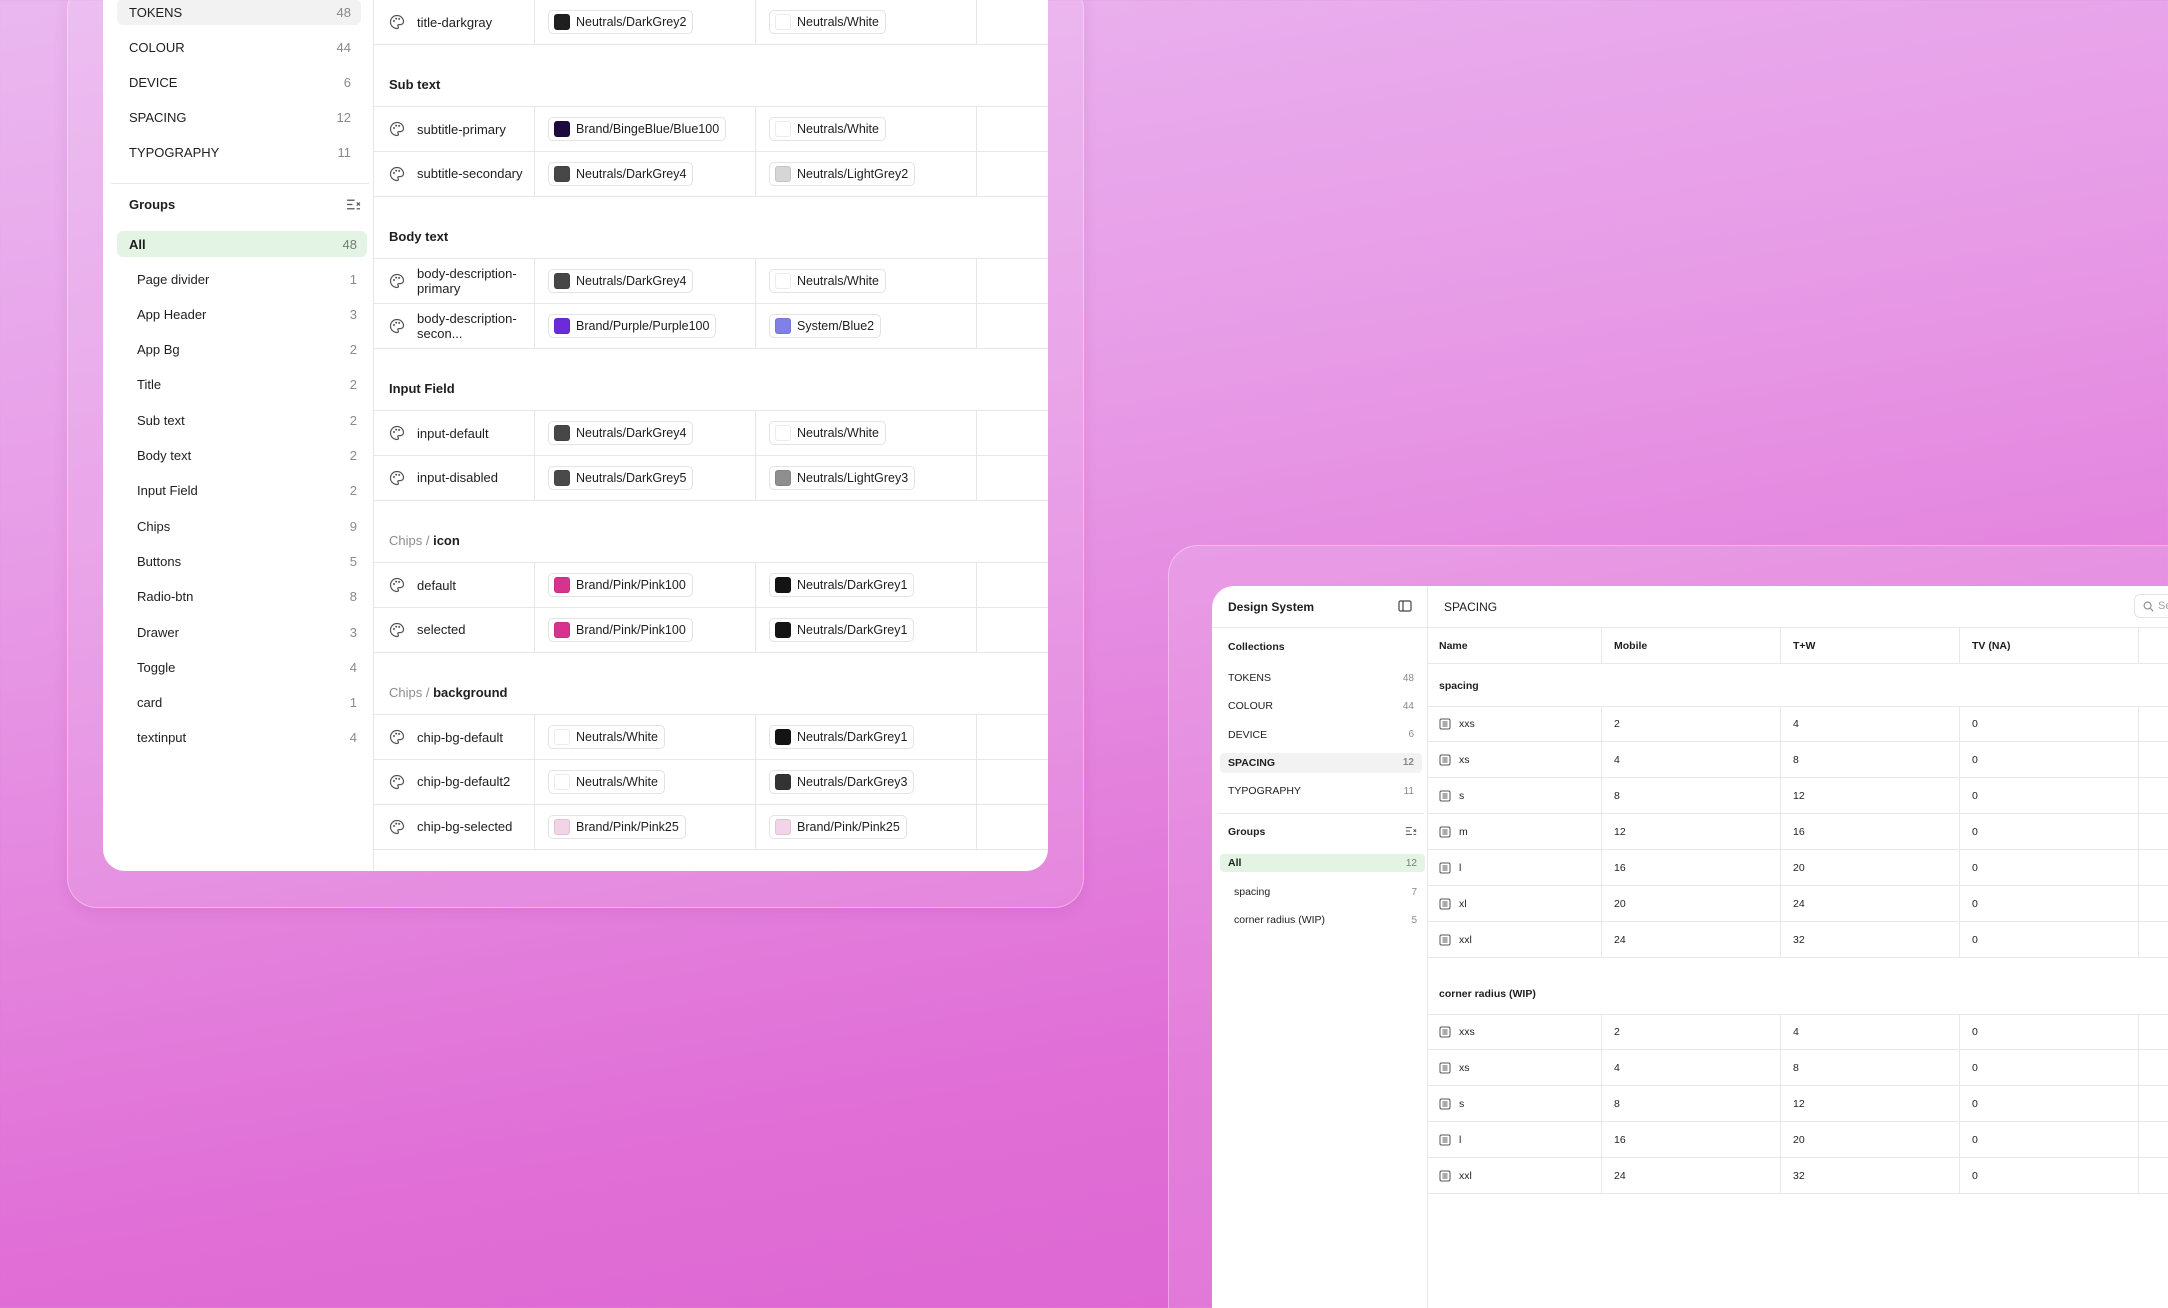 The width and height of the screenshot is (2168, 1308). I want to click on token-value-cell: System/Blue2, so click(866, 325).